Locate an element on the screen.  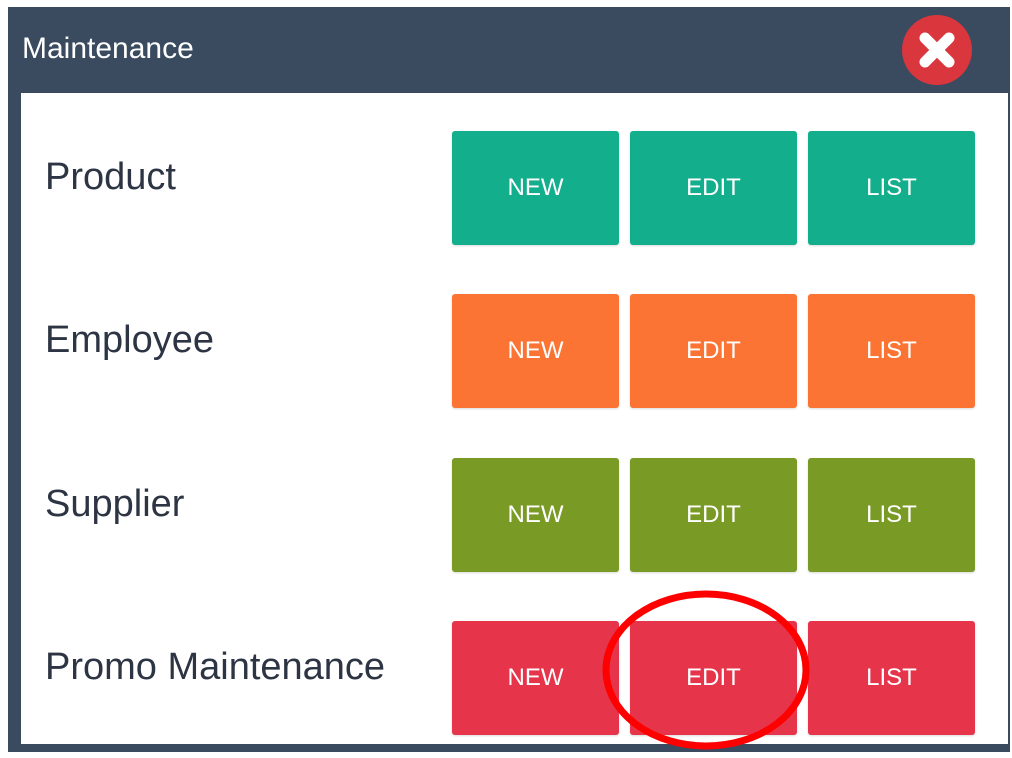
window-title: Maintenance is located at coordinates (108, 48).